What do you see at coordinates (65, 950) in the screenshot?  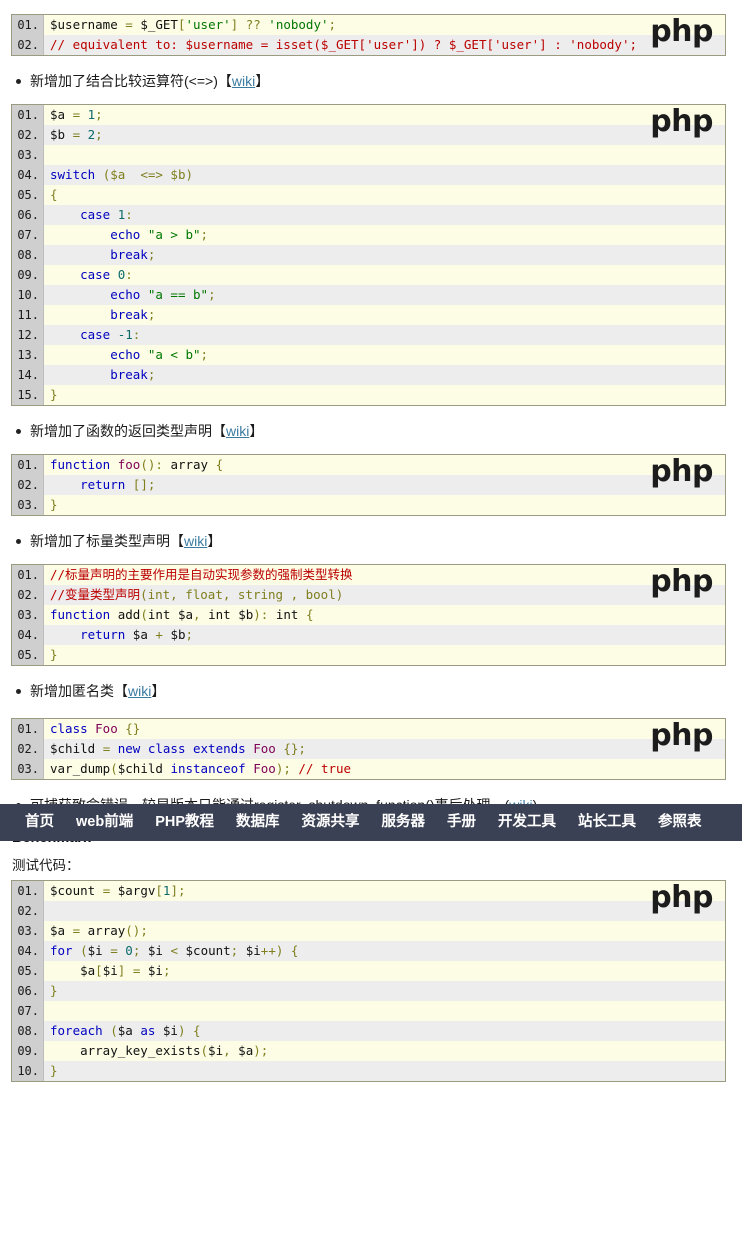 I see `code-token: for` at bounding box center [65, 950].